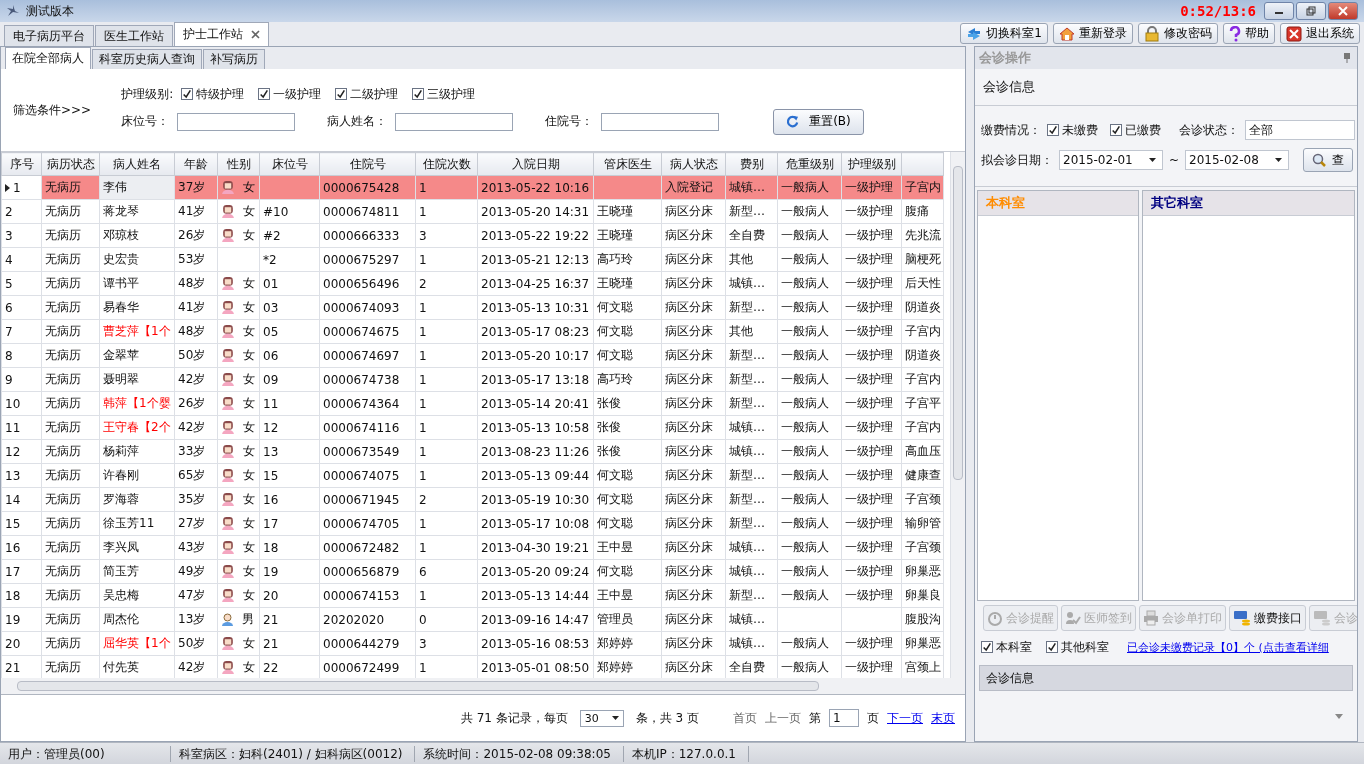 This screenshot has height=764, width=1364. I want to click on table-cell: 2013-09-16 14:47, so click(535, 619).